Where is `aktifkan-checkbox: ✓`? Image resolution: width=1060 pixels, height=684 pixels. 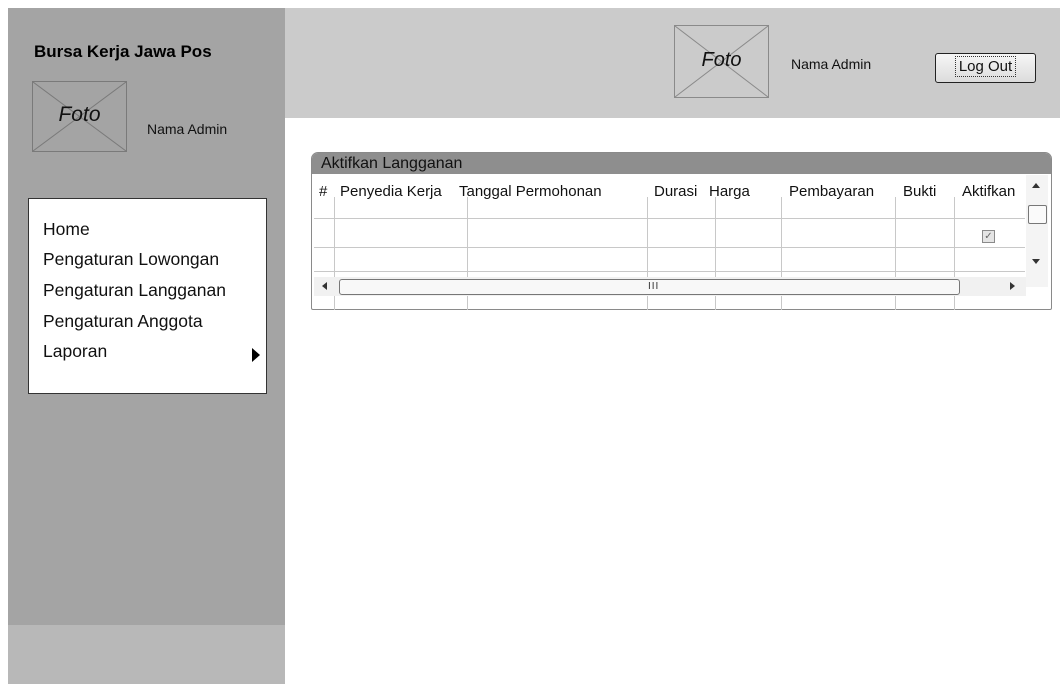
aktifkan-checkbox: ✓ is located at coordinates (988, 236).